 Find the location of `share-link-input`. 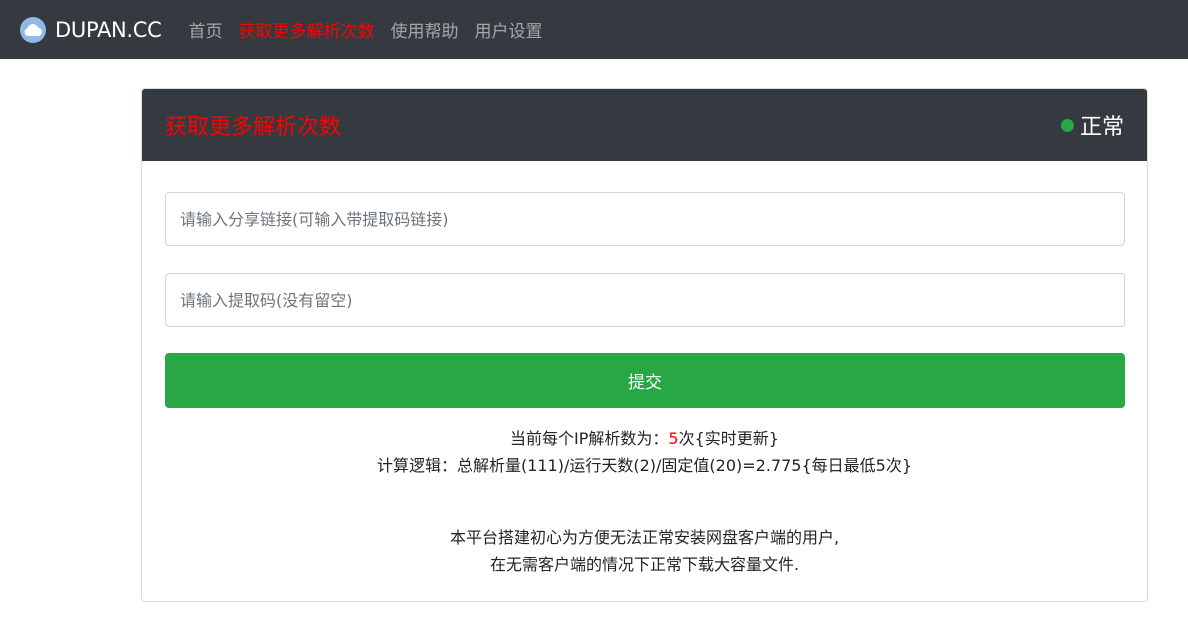

share-link-input is located at coordinates (645, 219).